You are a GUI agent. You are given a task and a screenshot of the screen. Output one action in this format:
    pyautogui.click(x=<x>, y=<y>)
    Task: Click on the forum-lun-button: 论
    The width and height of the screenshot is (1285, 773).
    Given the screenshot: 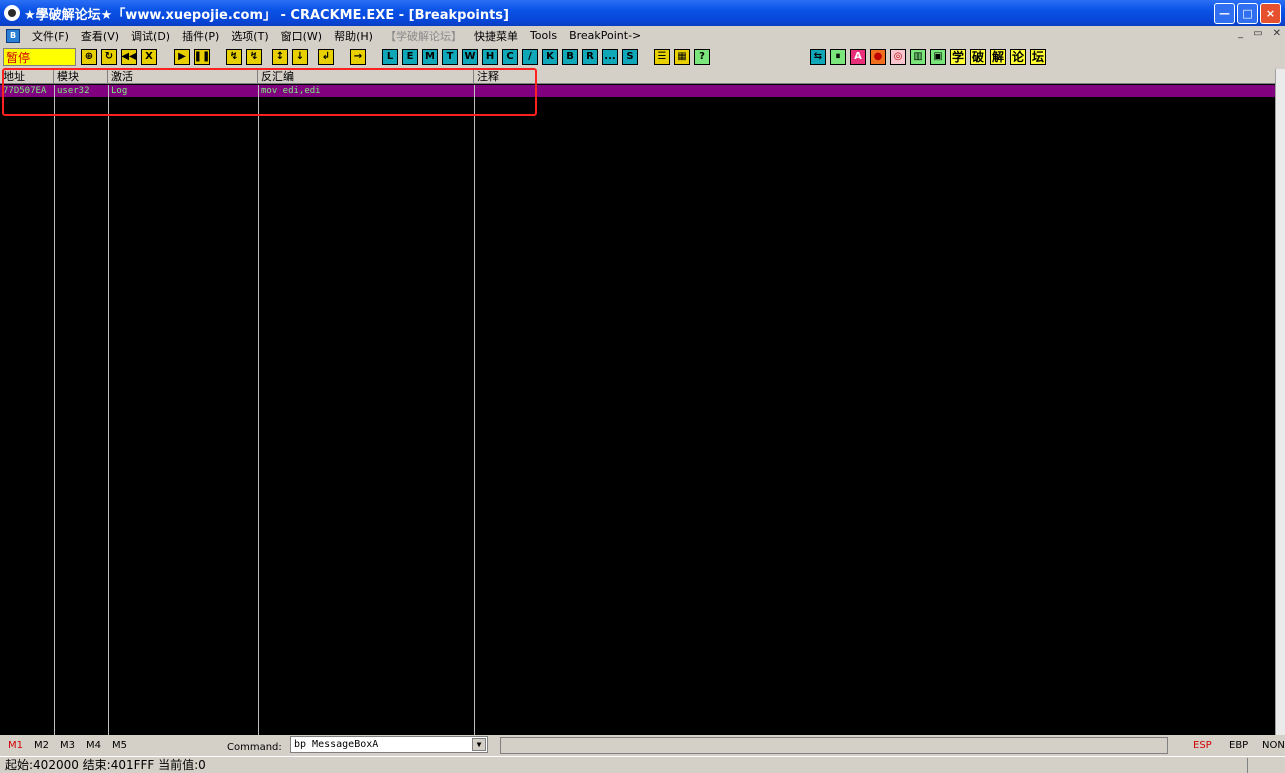 What is the action you would take?
    pyautogui.click(x=1018, y=57)
    